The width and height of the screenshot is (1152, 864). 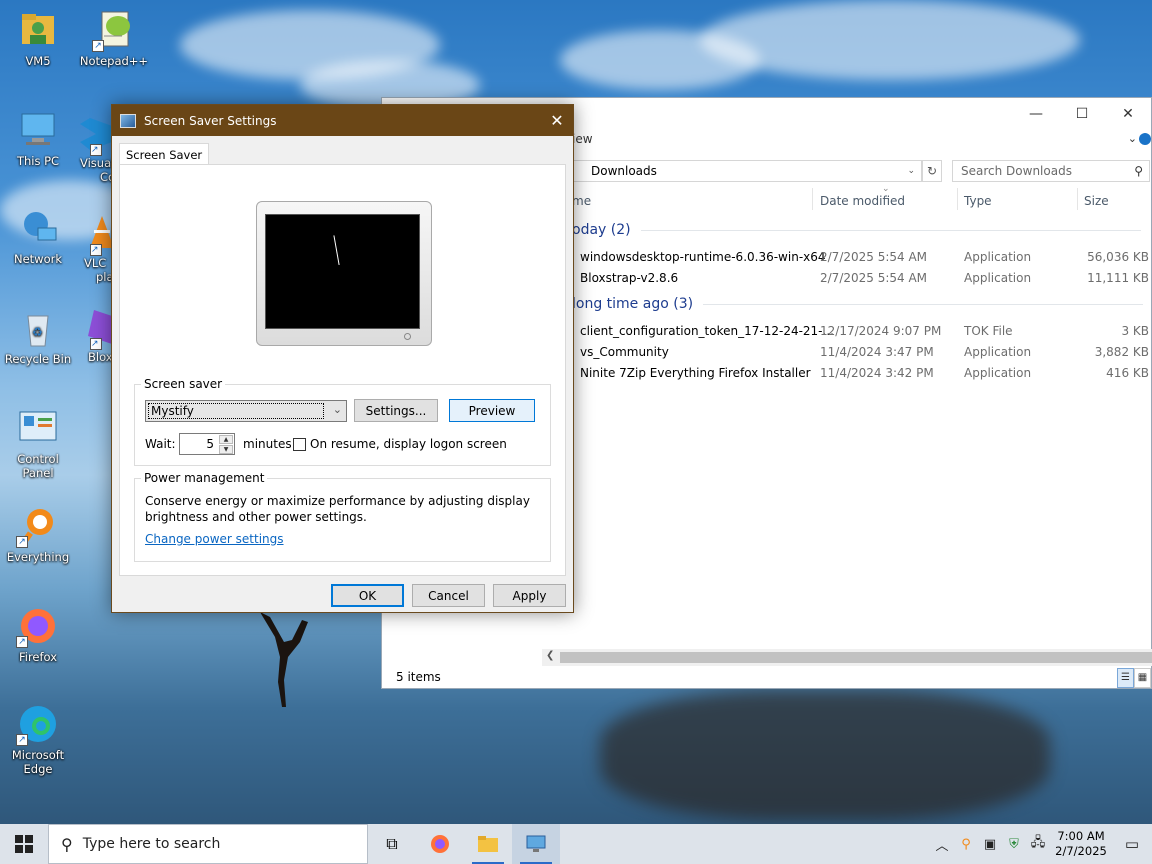 What do you see at coordinates (24, 844) in the screenshot?
I see `start-button` at bounding box center [24, 844].